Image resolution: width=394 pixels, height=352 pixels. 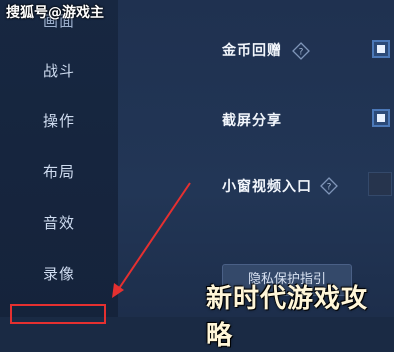 I want to click on highlight-box, so click(x=58, y=314).